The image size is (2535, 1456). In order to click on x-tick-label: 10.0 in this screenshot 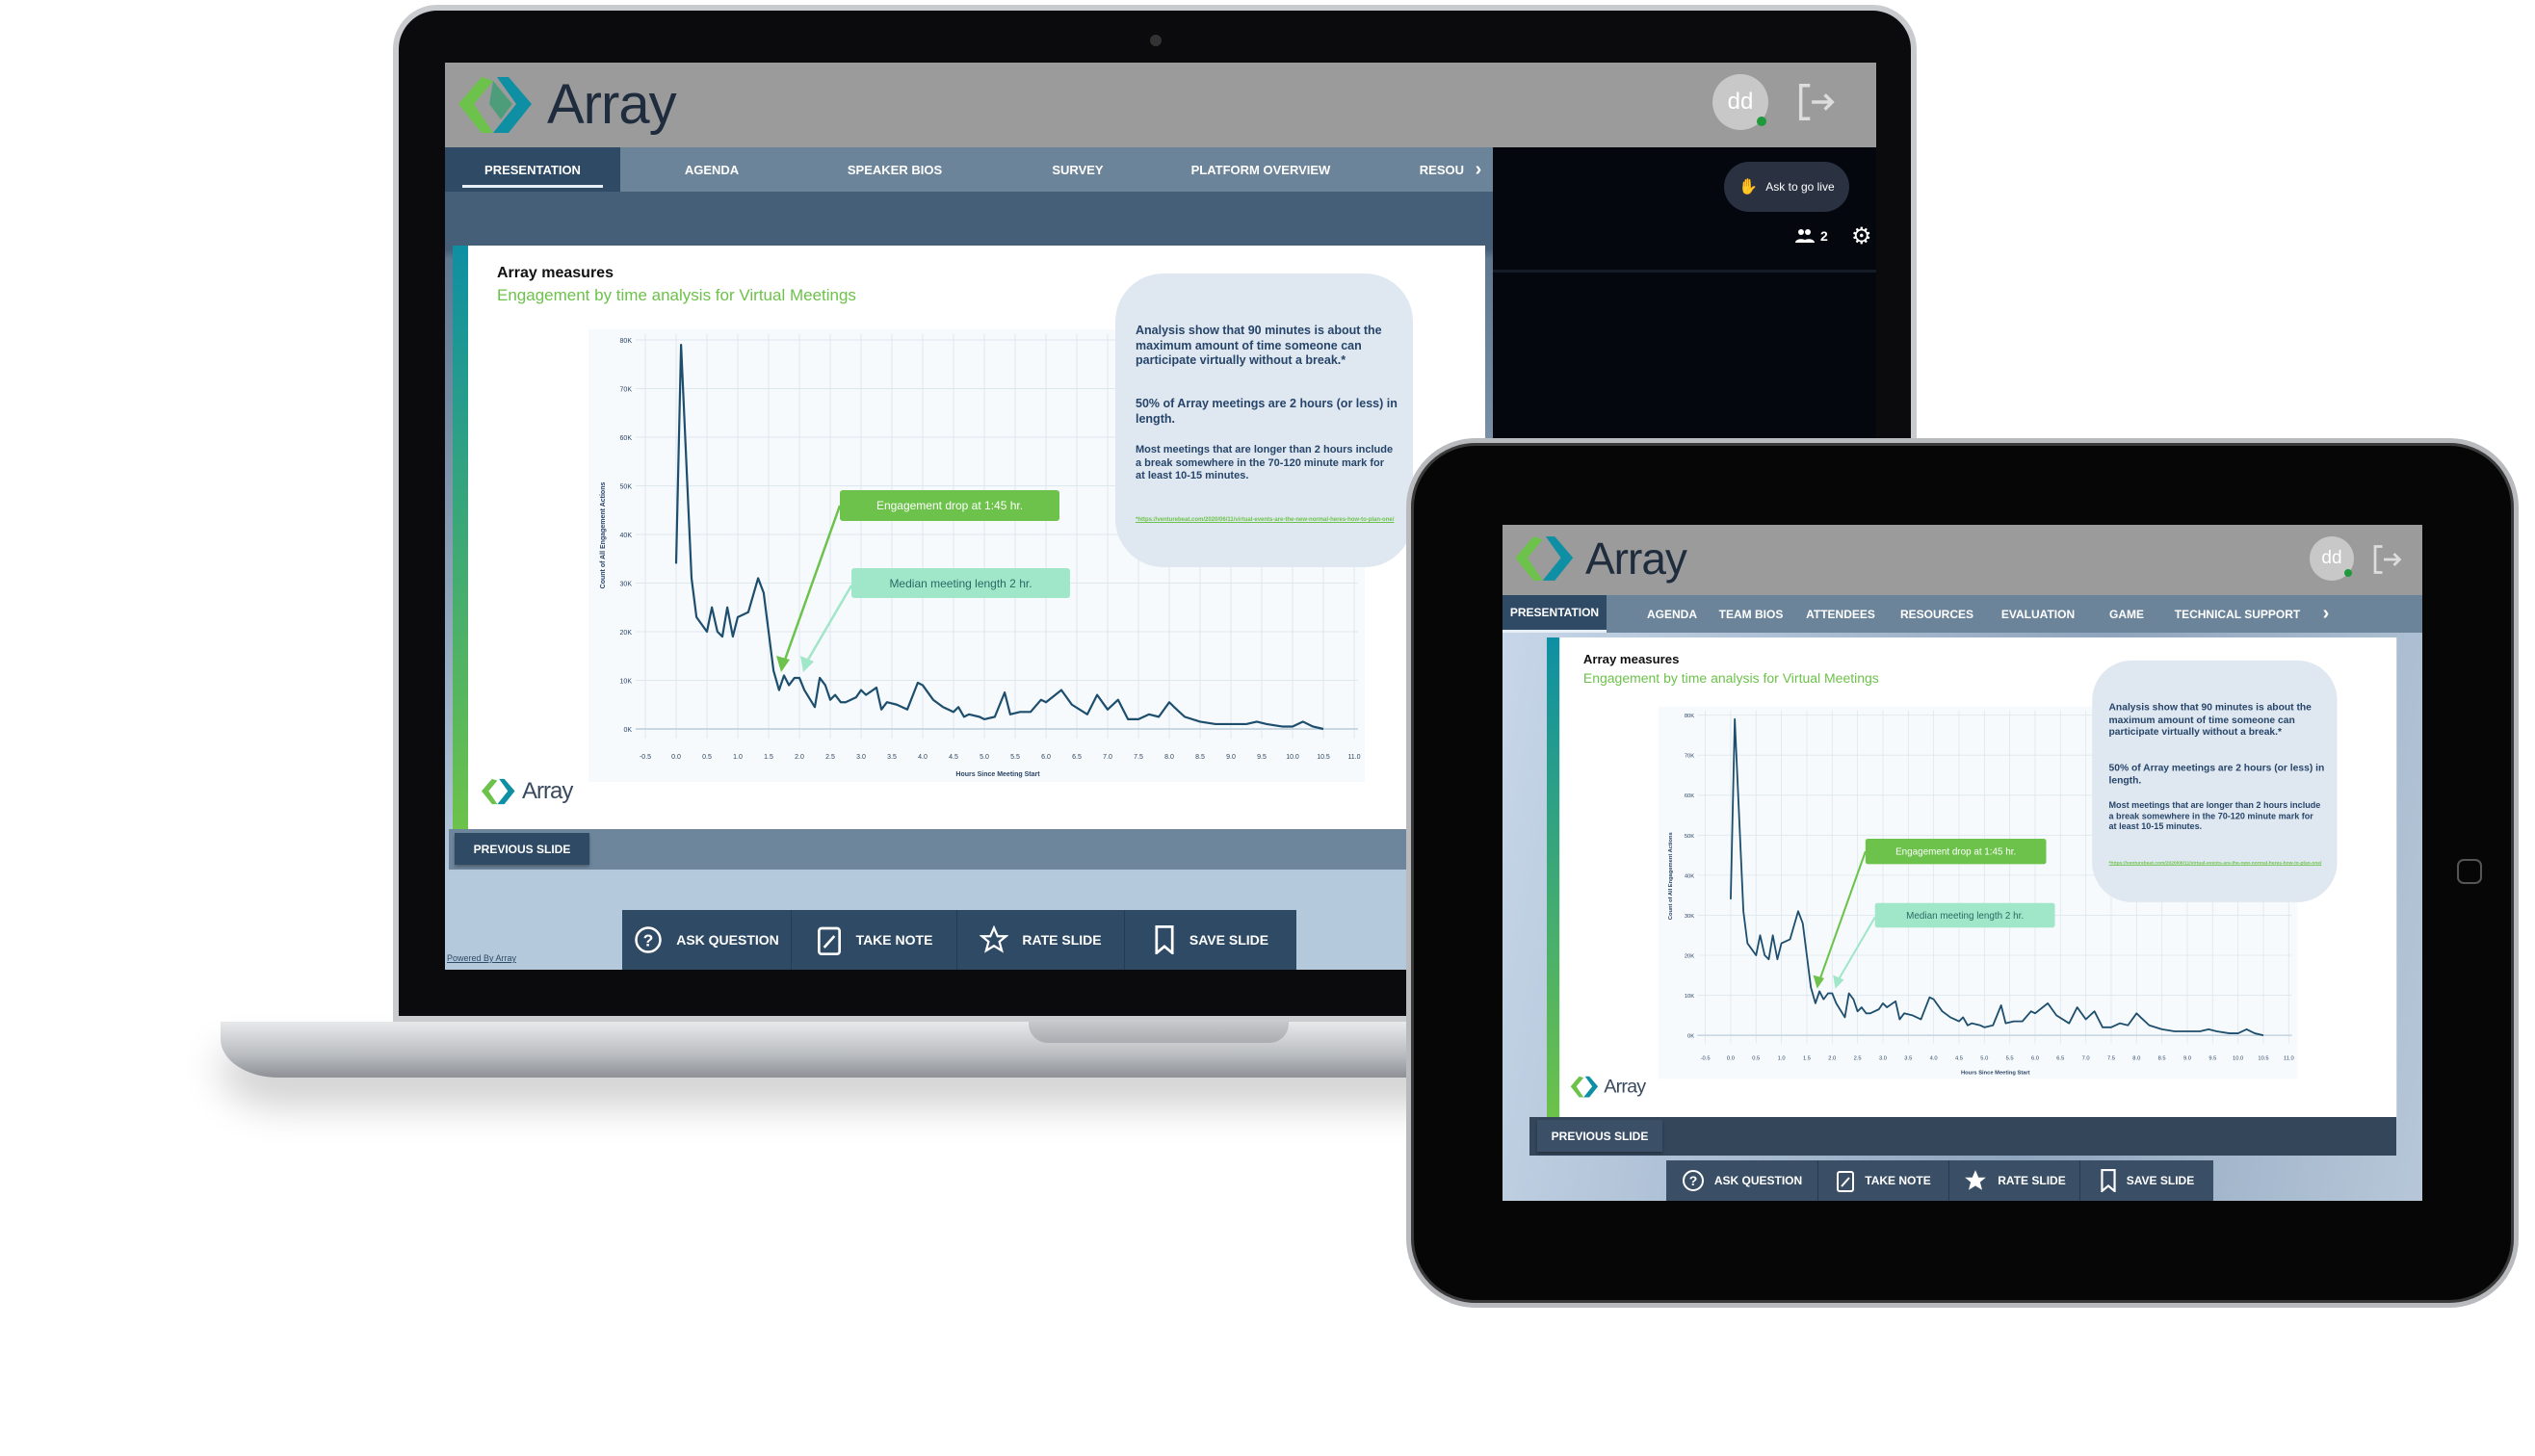, I will do `click(1292, 757)`.